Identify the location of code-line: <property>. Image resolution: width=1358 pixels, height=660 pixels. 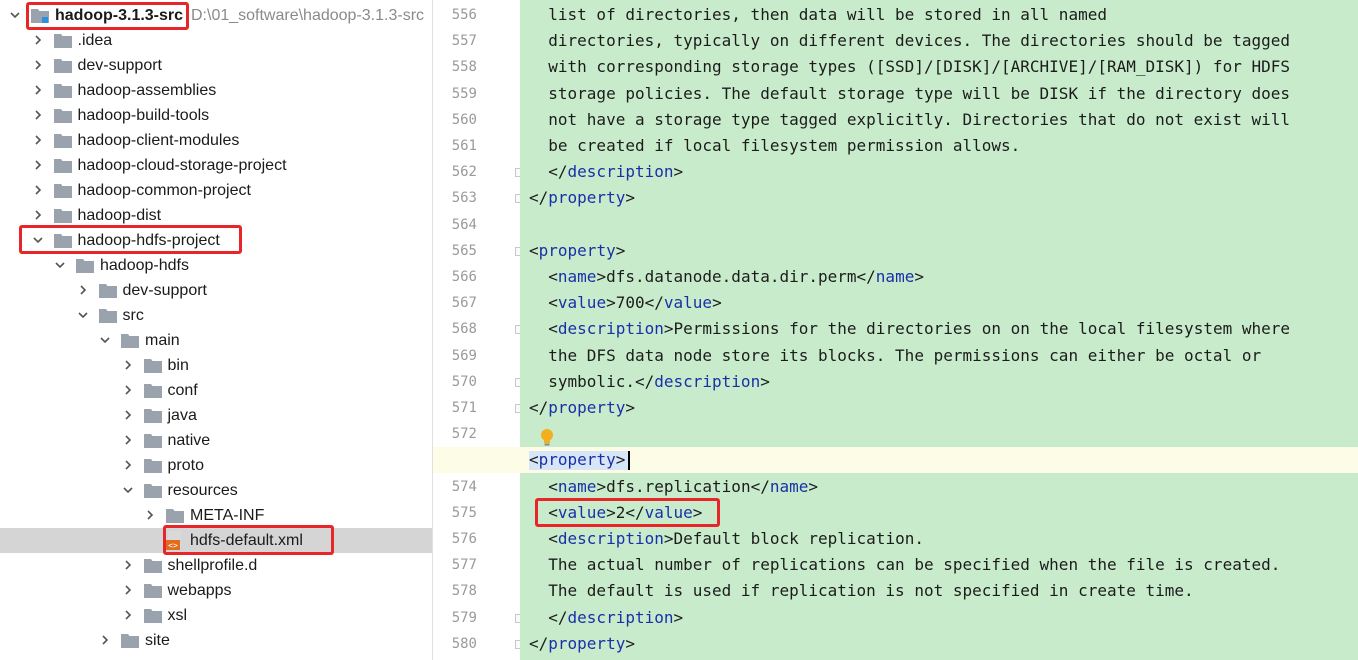
(577, 460).